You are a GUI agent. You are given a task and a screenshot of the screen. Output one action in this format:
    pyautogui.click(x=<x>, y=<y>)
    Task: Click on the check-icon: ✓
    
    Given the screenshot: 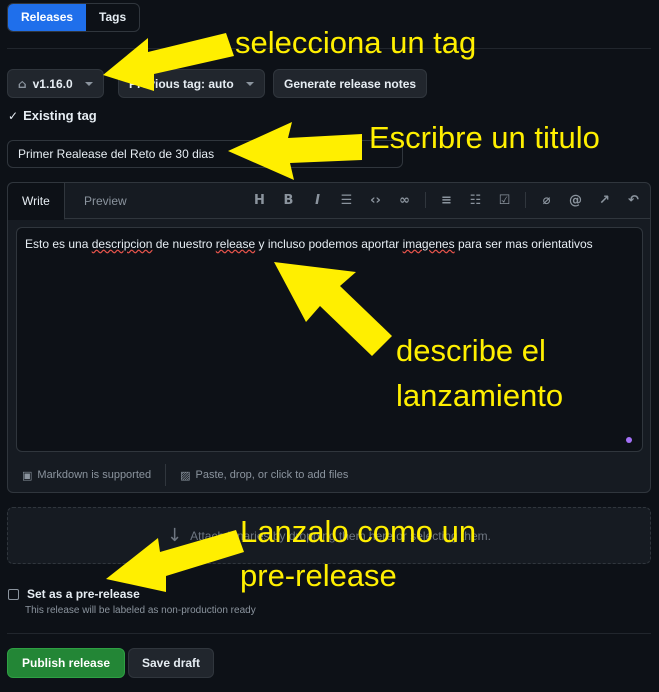 What is the action you would take?
    pyautogui.click(x=13, y=115)
    